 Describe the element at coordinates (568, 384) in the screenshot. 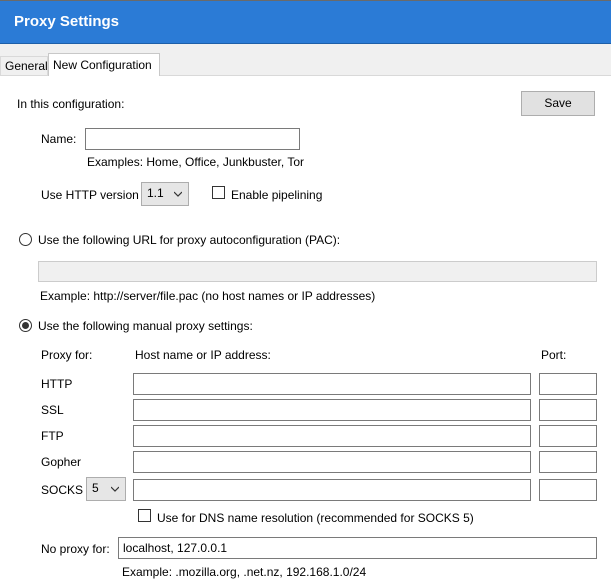

I see `http-port-input` at that location.